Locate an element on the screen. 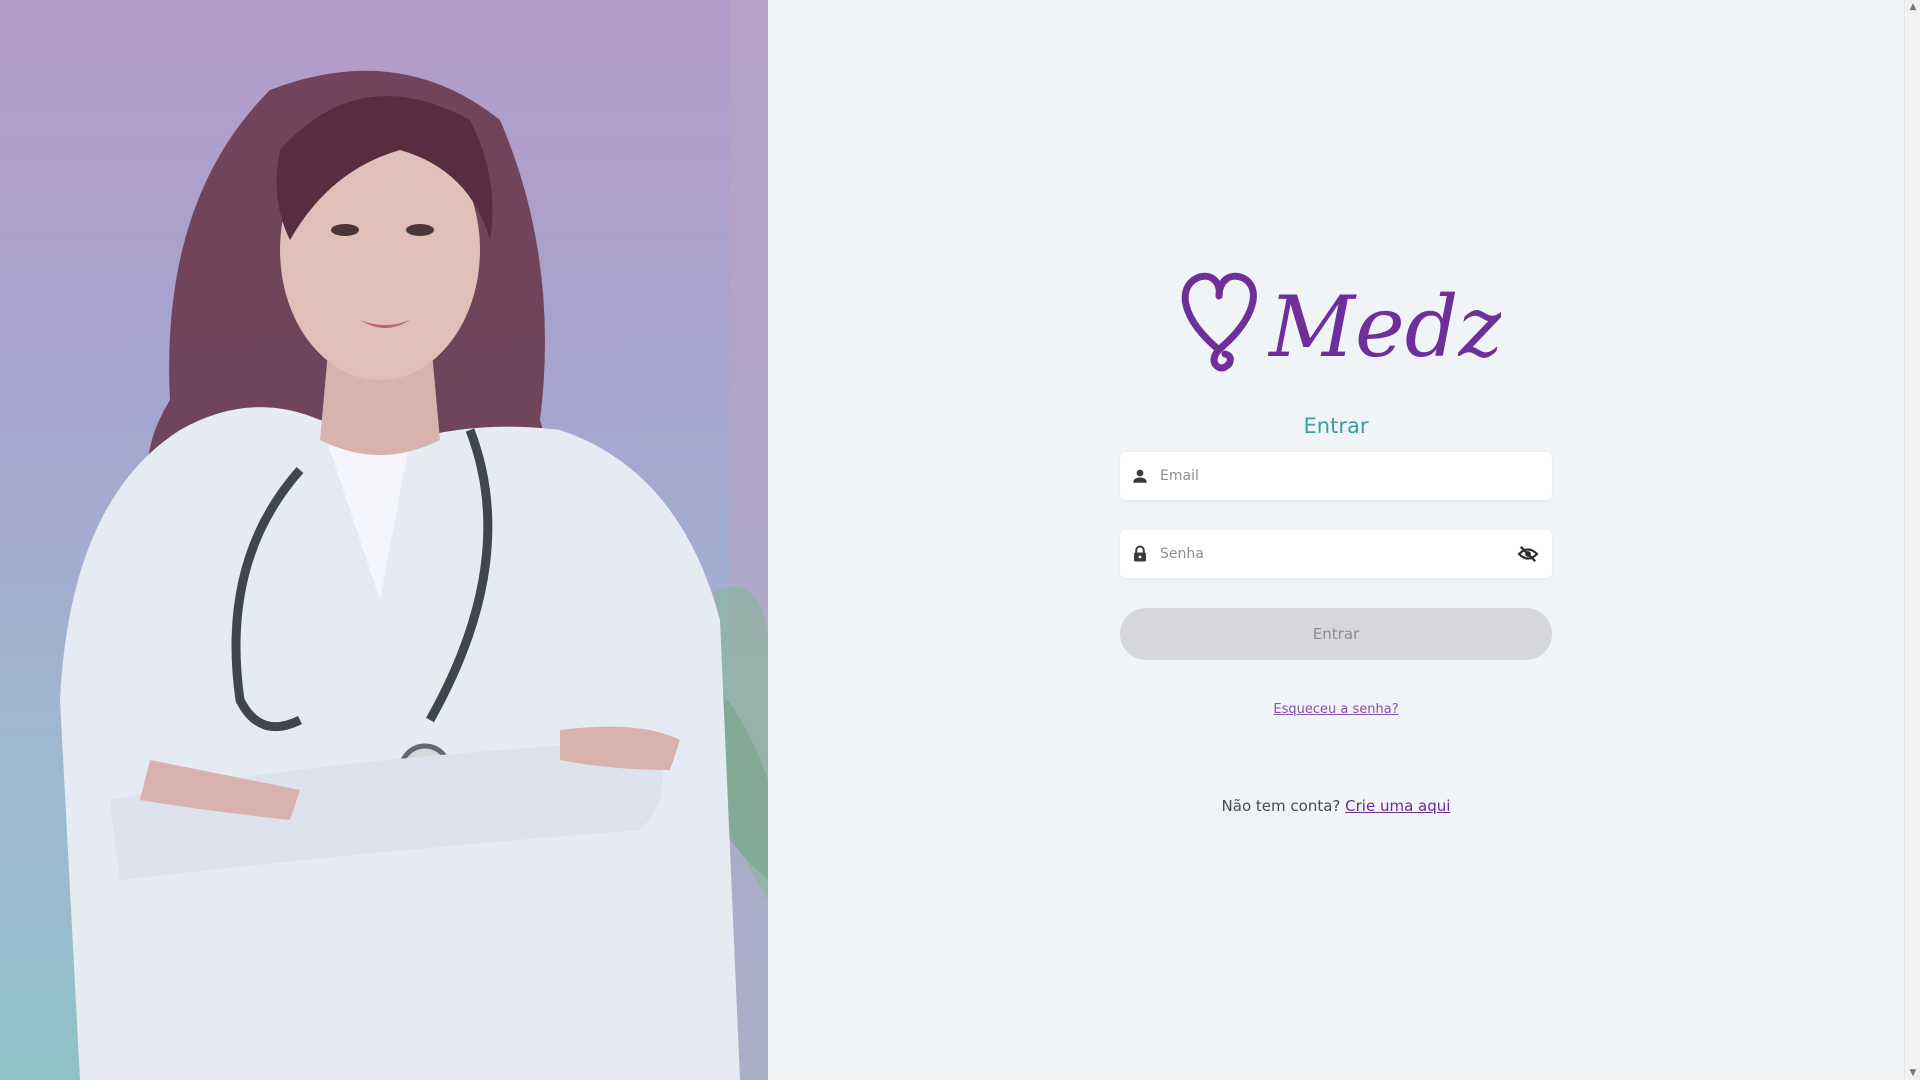  email-field is located at coordinates (1336, 476).